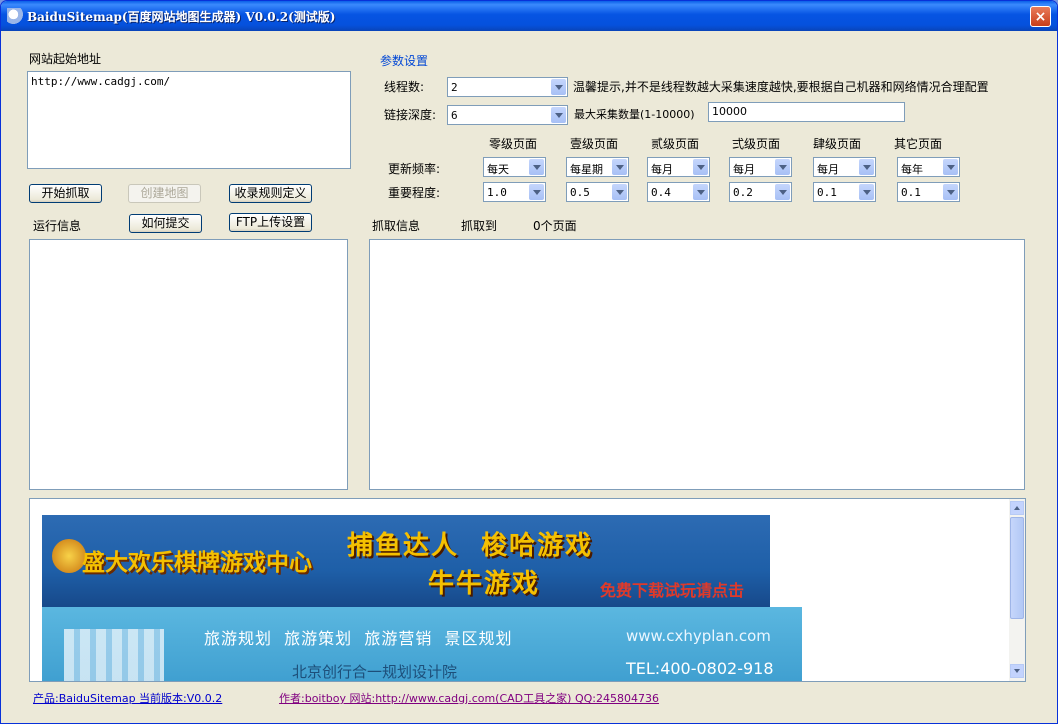  I want to click on max-count-value: 10000, so click(729, 111).